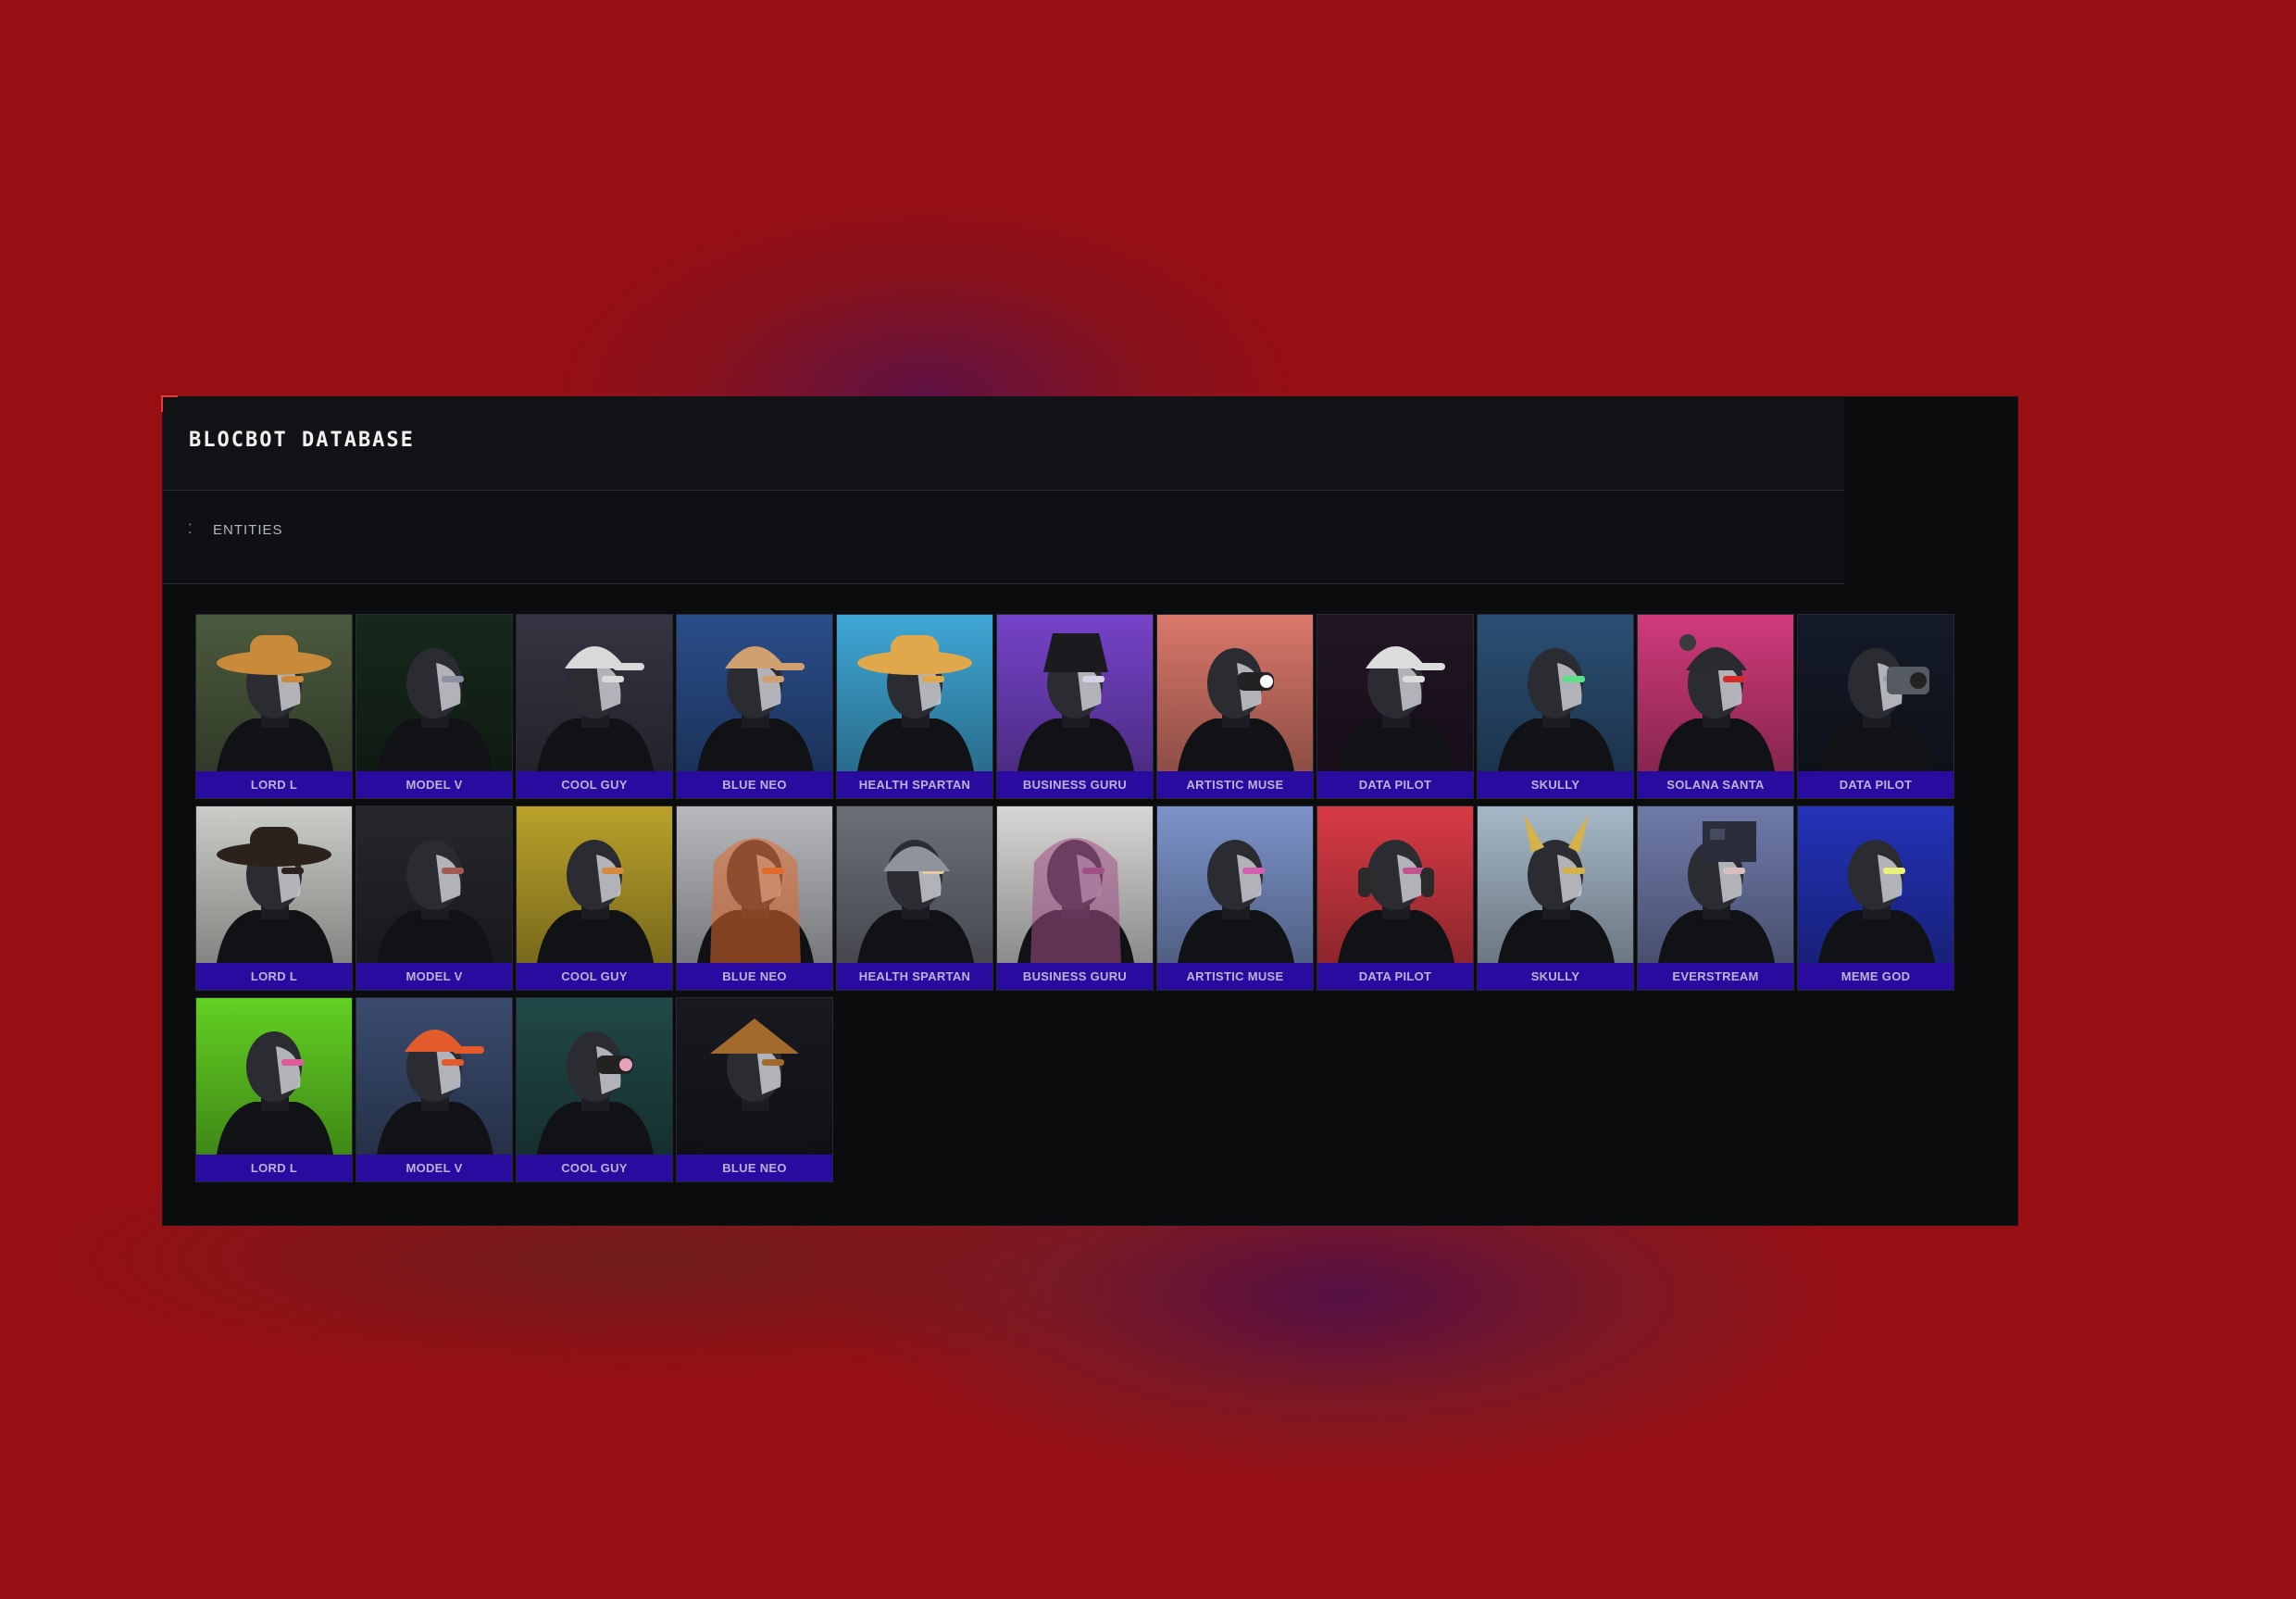  What do you see at coordinates (302, 441) in the screenshot?
I see `page-title: BLOCBOT DATABASE` at bounding box center [302, 441].